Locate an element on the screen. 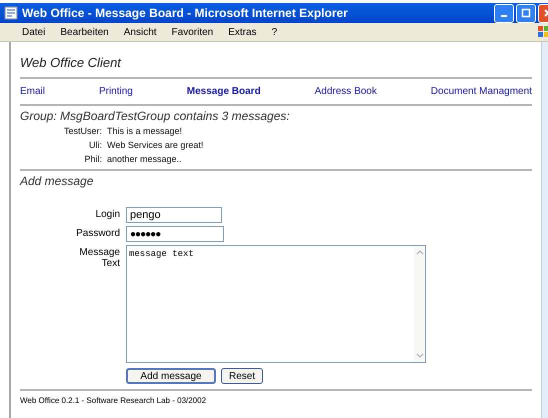  message-text: another message.. is located at coordinates (145, 159).